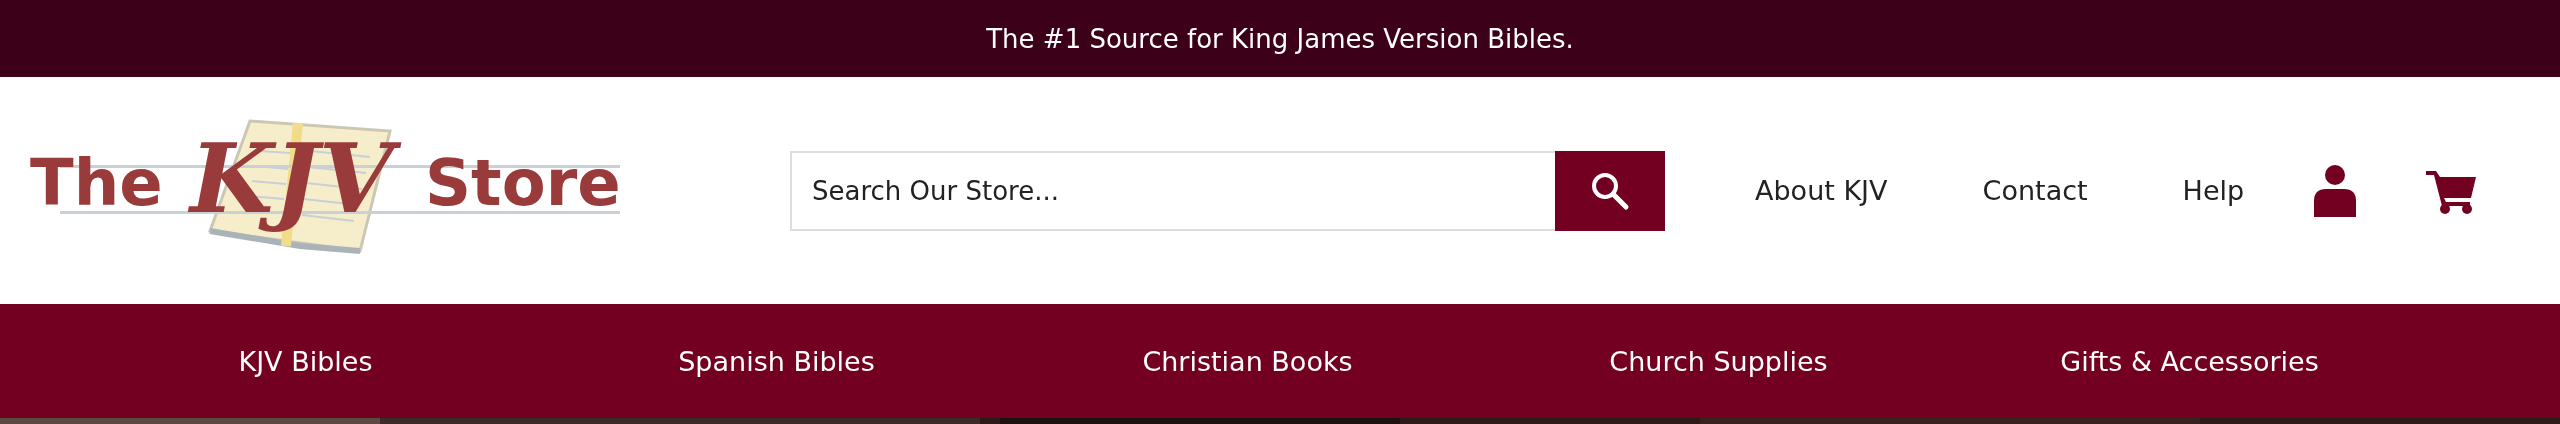  Describe the element at coordinates (325, 190) in the screenshot. I see `store-logo: The KJV Store` at that location.